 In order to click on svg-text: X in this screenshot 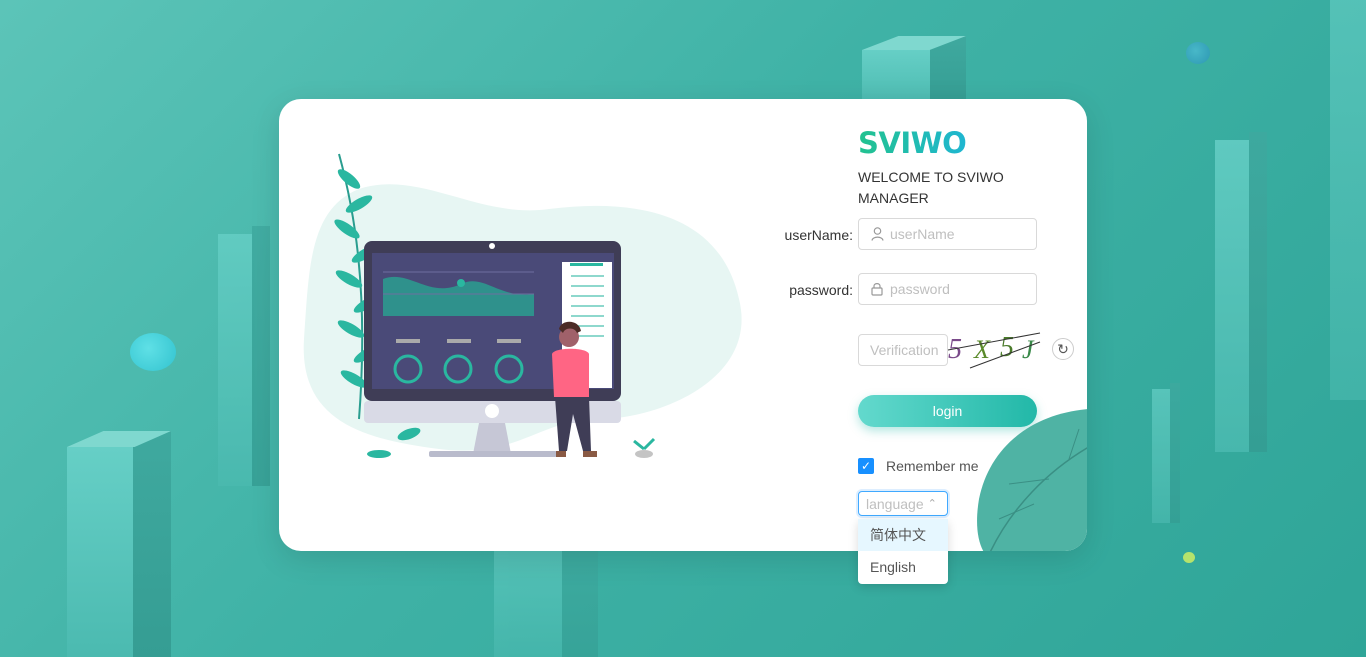, I will do `click(982, 349)`.